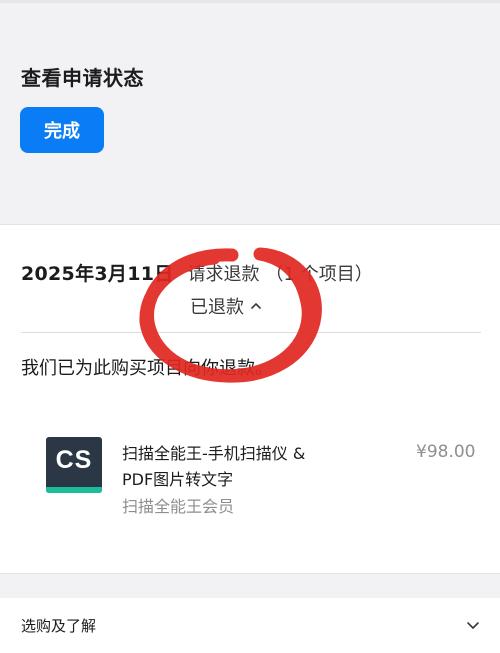 The image size is (500, 653). I want to click on app-price: ¥98.00, so click(446, 452).